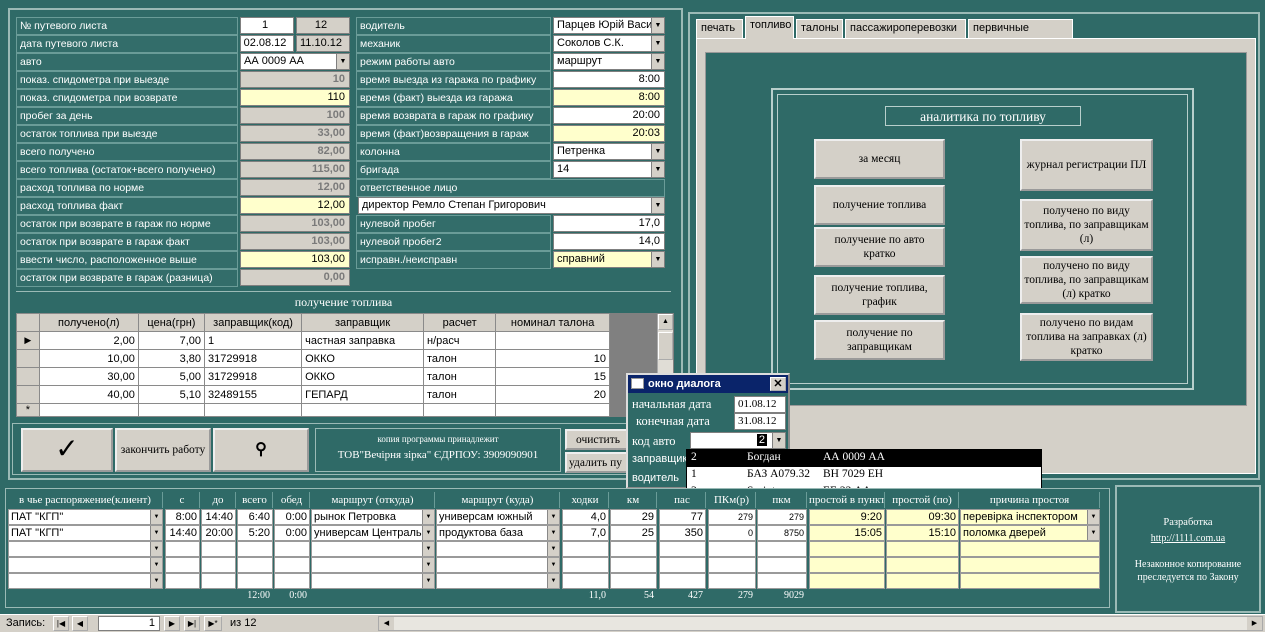  I want to click on new-record-button: ▶*, so click(213, 623).